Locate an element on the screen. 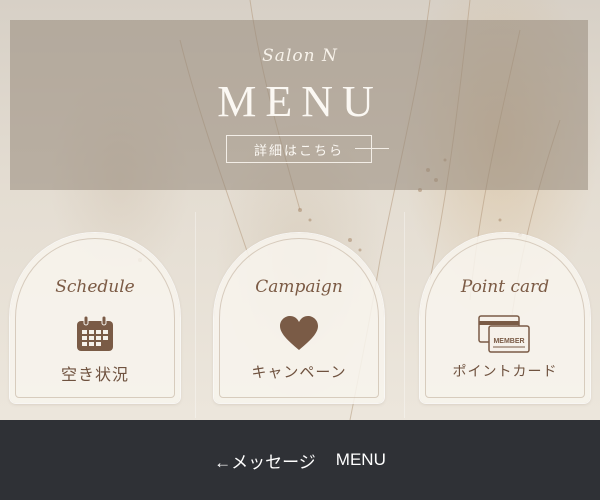 The height and width of the screenshot is (500, 600). details-button: 詳細はこちら is located at coordinates (299, 149).